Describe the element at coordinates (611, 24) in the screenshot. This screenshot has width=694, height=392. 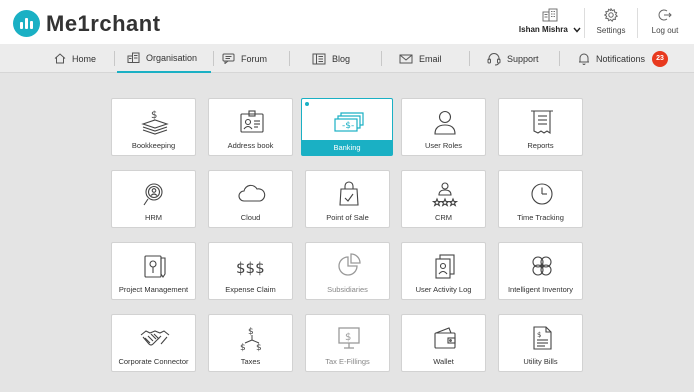
I see `settings-button: Settings` at that location.